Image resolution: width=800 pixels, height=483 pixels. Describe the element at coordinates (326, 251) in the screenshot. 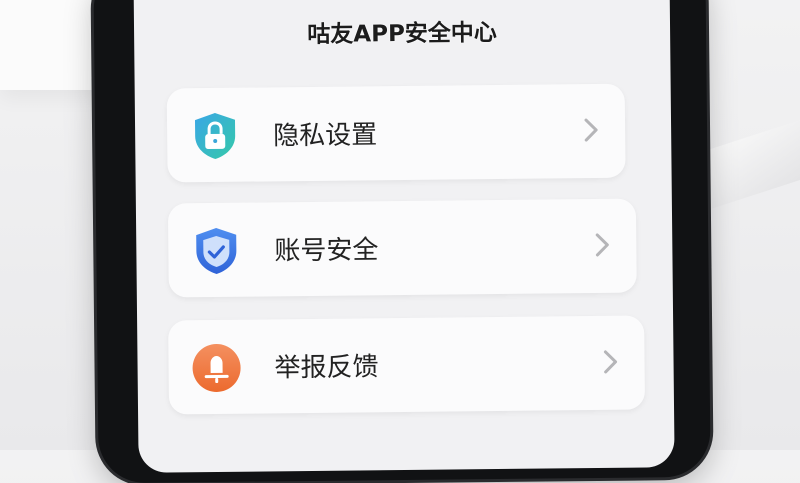

I see `menu-item-label: 账号安全` at that location.